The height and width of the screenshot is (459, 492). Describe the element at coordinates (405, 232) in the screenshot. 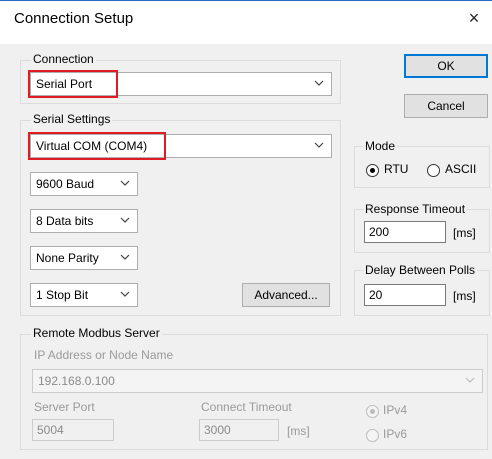

I see `response-timeout-input: 200` at that location.